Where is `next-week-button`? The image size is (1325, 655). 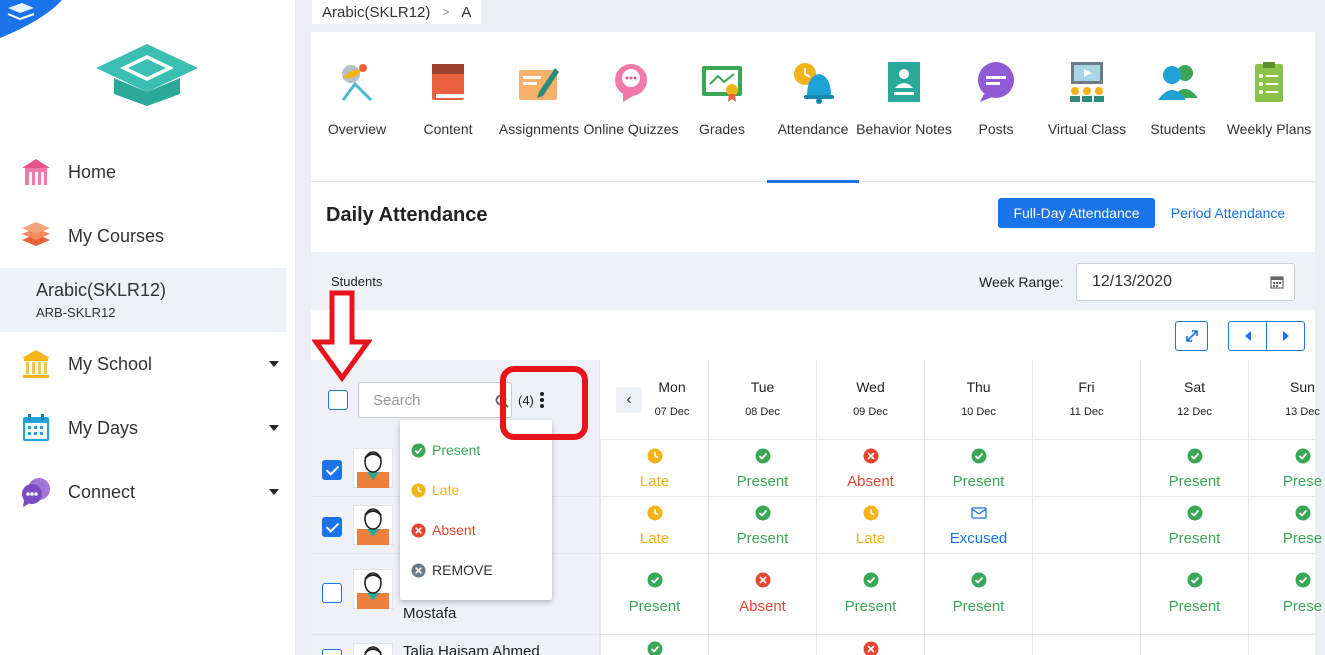 next-week-button is located at coordinates (1285, 336).